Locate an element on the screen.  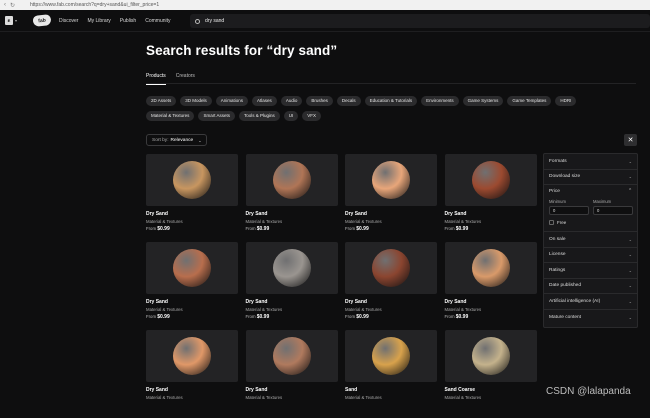
back-icon: ‹ is located at coordinates (5, 5).